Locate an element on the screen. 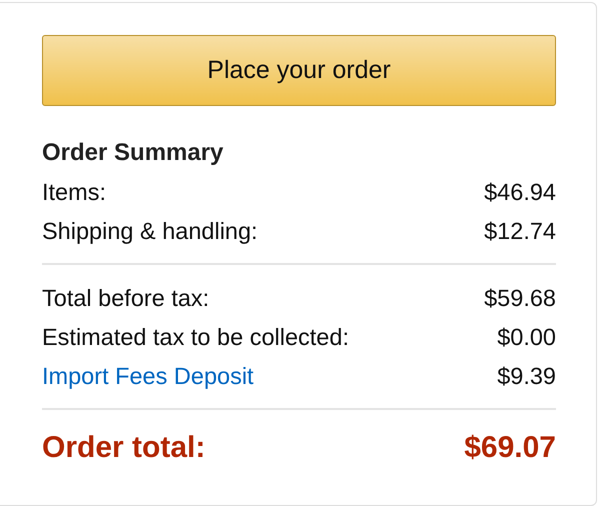 The width and height of the screenshot is (600, 506). line-amount: $12.74 is located at coordinates (520, 231).